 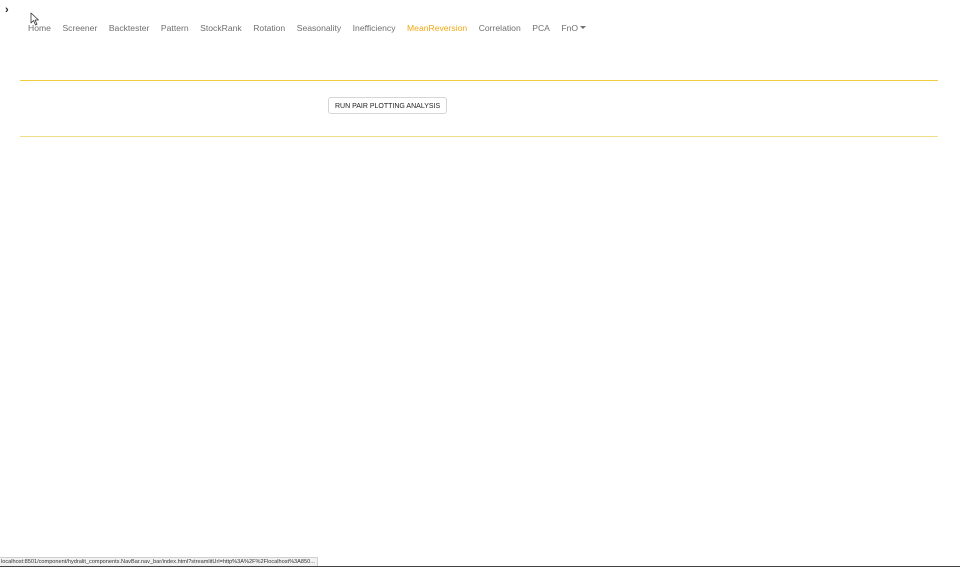 What do you see at coordinates (570, 28) in the screenshot?
I see `nav-item-fno-label: FnO` at bounding box center [570, 28].